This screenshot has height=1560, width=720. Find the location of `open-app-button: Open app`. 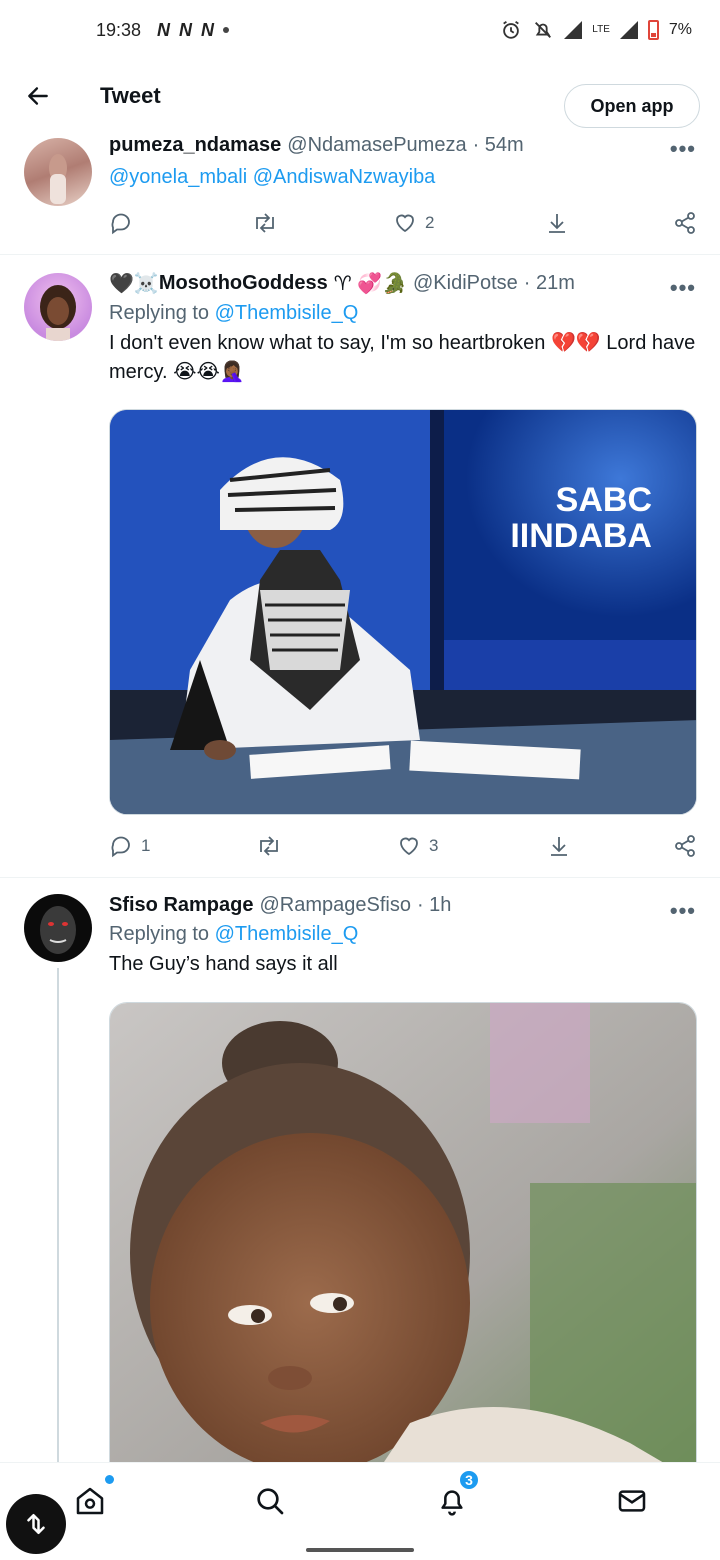

open-app-button: Open app is located at coordinates (632, 106).